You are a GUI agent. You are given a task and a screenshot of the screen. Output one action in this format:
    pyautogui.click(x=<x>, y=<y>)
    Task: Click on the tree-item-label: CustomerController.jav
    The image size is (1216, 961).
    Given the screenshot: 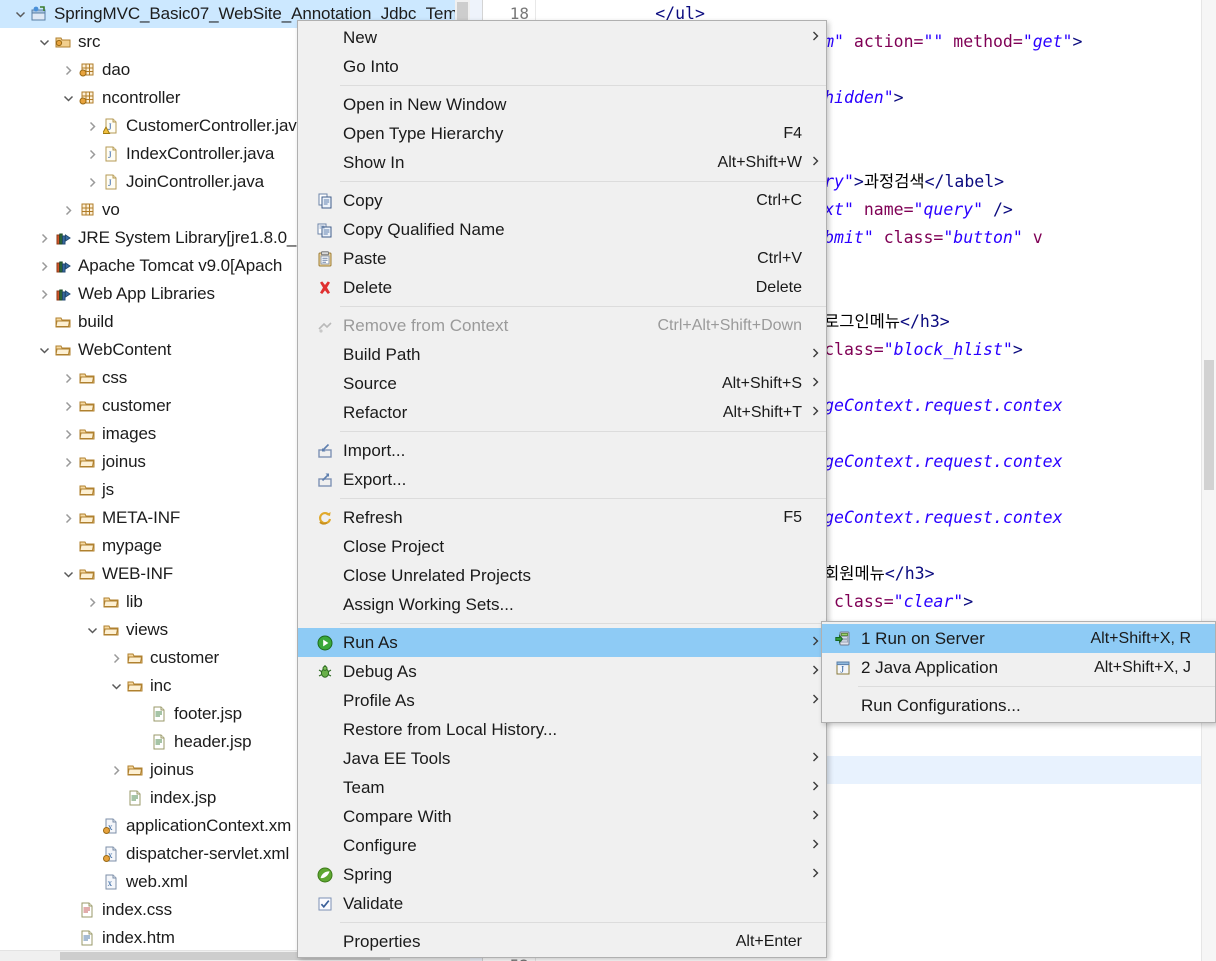 What is the action you would take?
    pyautogui.click(x=211, y=125)
    